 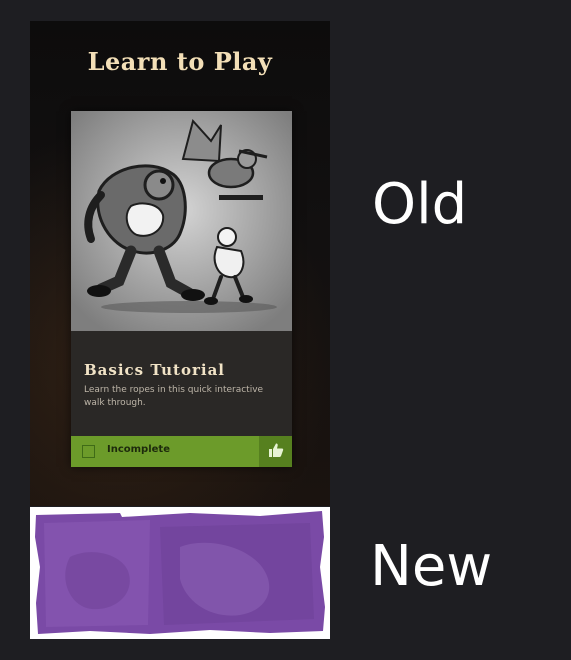 What do you see at coordinates (88, 451) in the screenshot?
I see `checkbox-icon` at bounding box center [88, 451].